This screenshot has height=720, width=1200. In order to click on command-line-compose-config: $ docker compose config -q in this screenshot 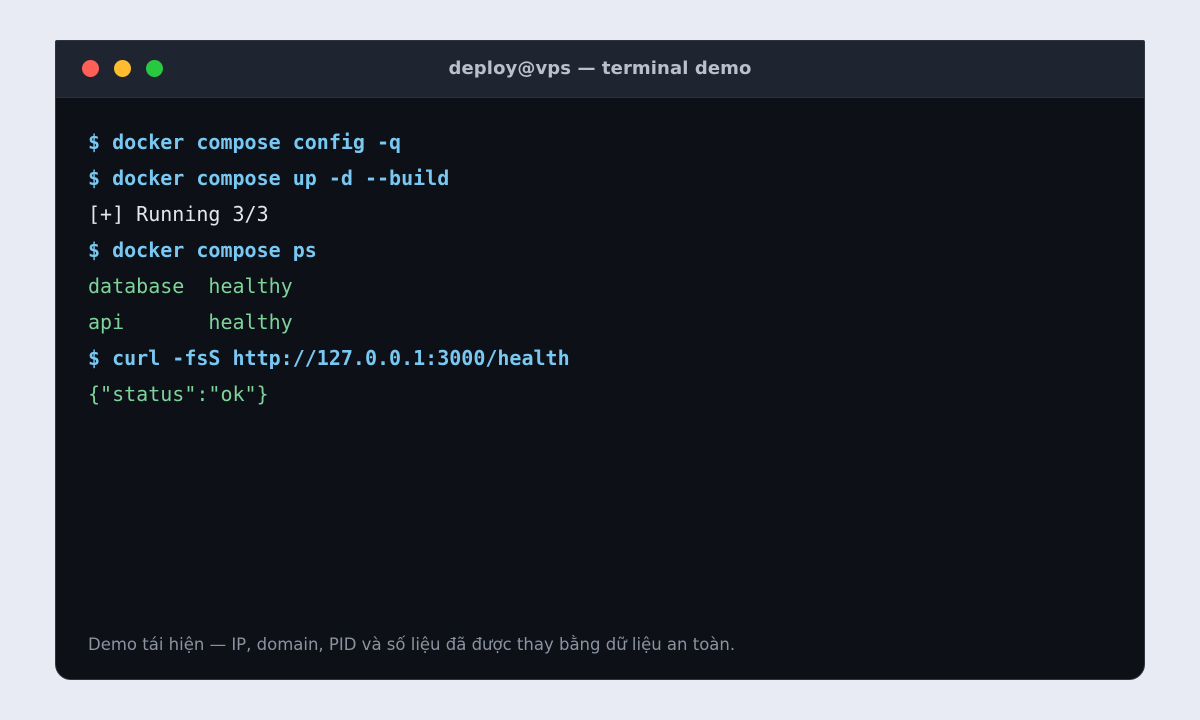, I will do `click(245, 142)`.